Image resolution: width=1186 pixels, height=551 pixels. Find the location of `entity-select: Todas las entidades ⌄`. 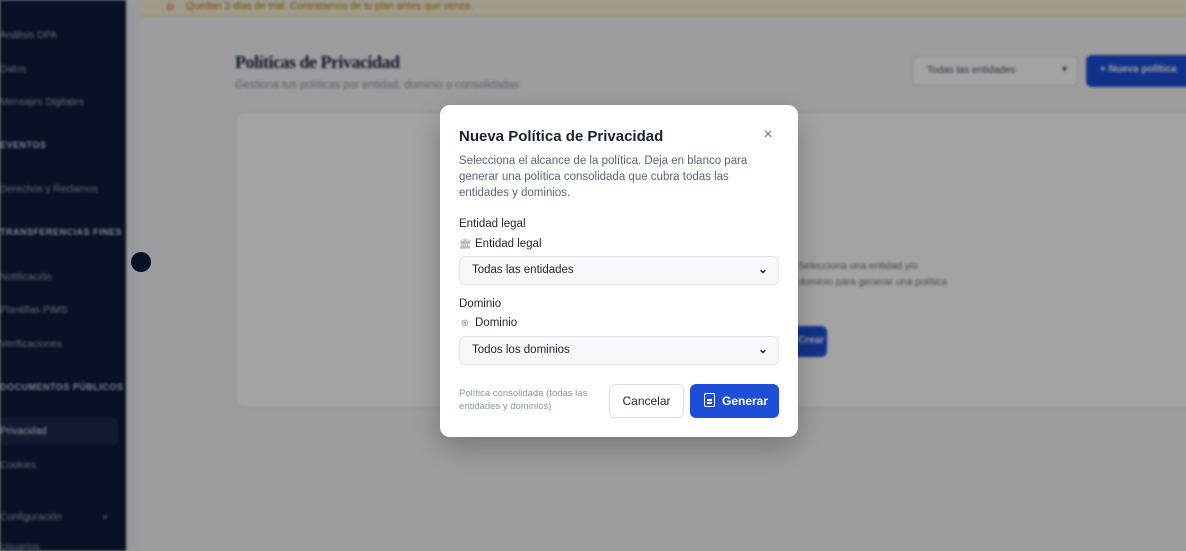

entity-select: Todas las entidades ⌄ is located at coordinates (619, 270).